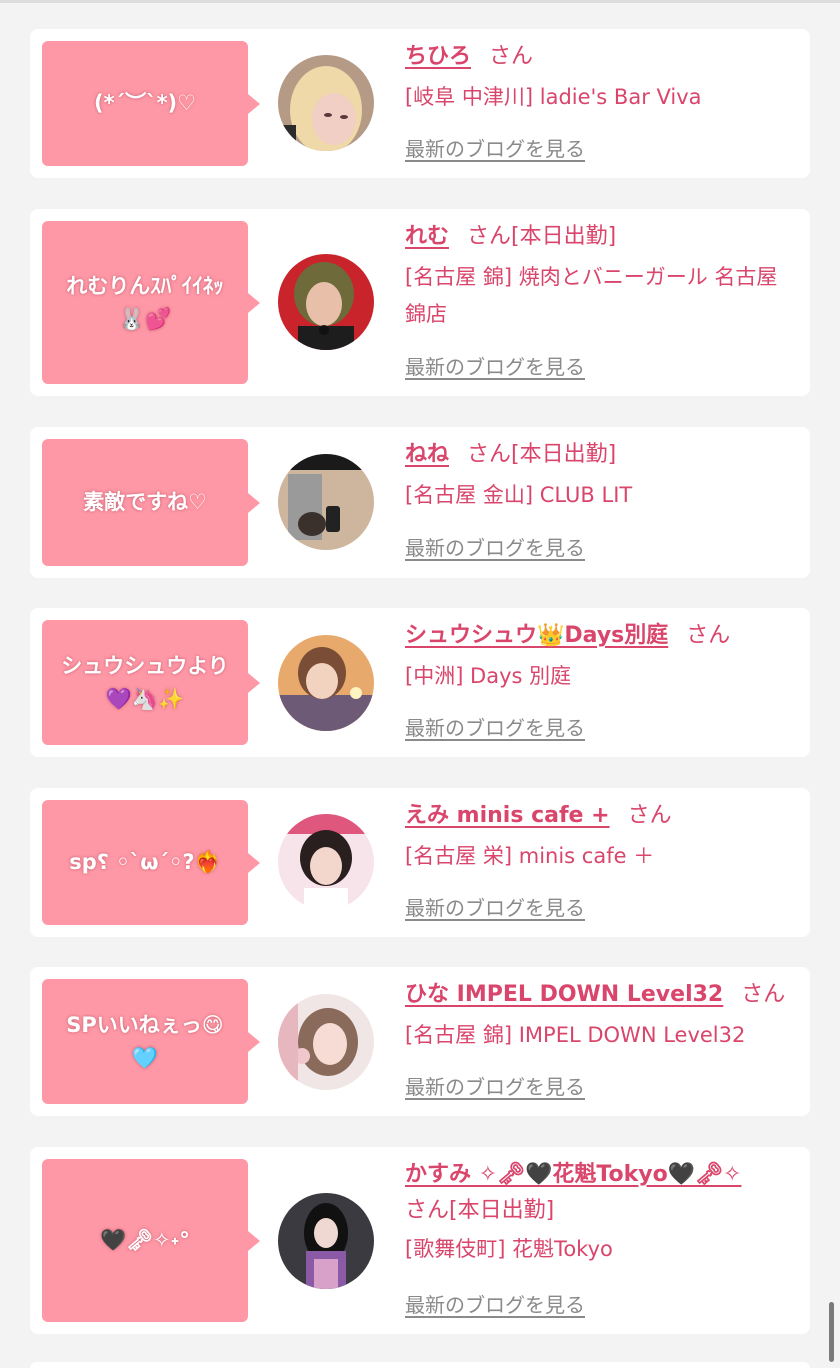 This screenshot has height=1368, width=840. Describe the element at coordinates (591, 295) in the screenshot. I see `shop-info: [名古屋 錦] 焼肉とバニーガール 名古屋 錦店` at that location.